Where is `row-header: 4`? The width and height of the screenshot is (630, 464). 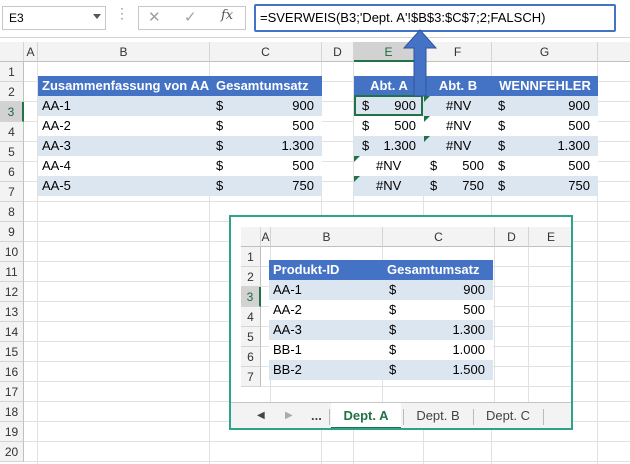
row-header: 4 is located at coordinates (12, 132).